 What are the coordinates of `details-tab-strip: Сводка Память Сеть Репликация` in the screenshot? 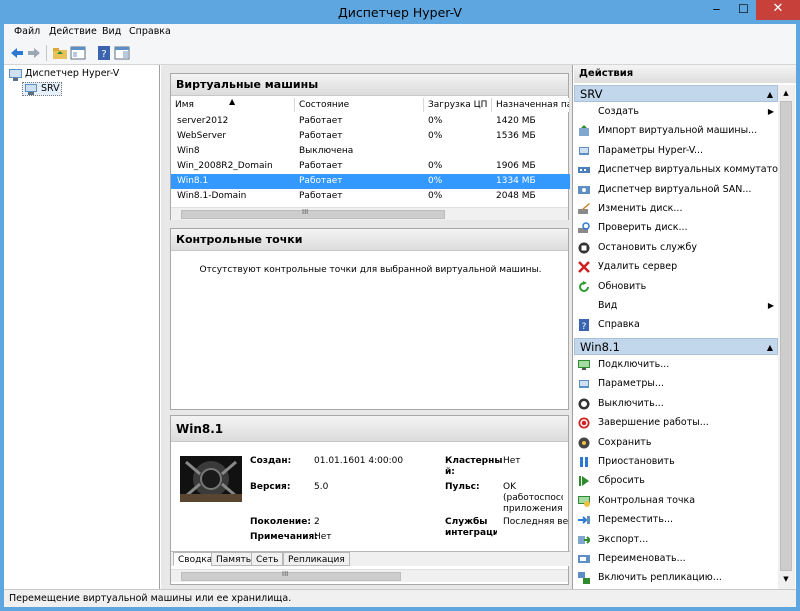 It's located at (370, 558).